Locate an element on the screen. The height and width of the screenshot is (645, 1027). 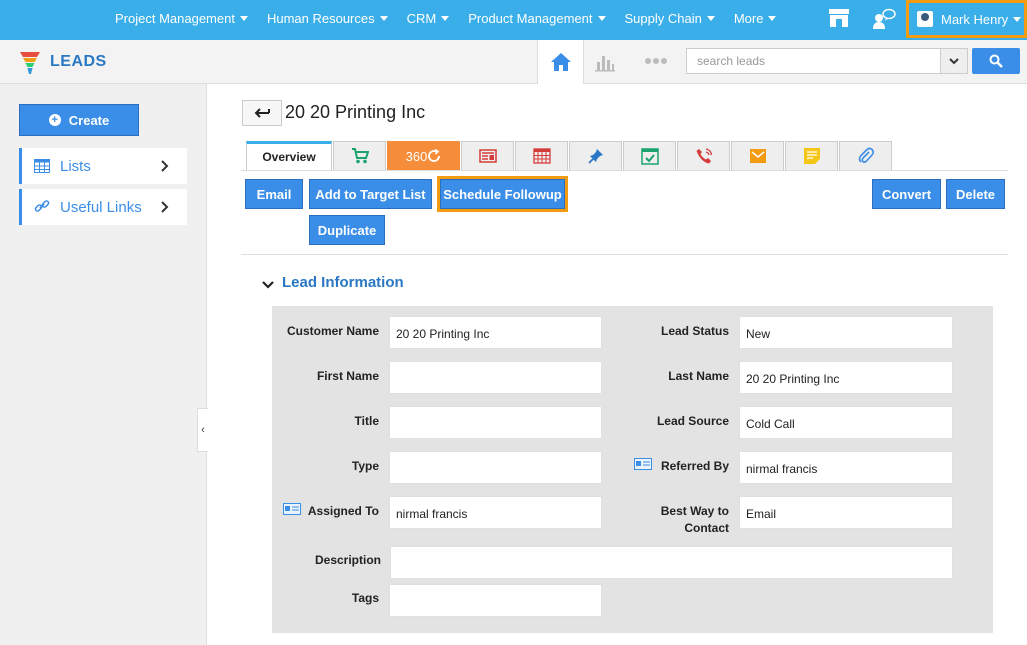
tab-products is located at coordinates (359, 155).